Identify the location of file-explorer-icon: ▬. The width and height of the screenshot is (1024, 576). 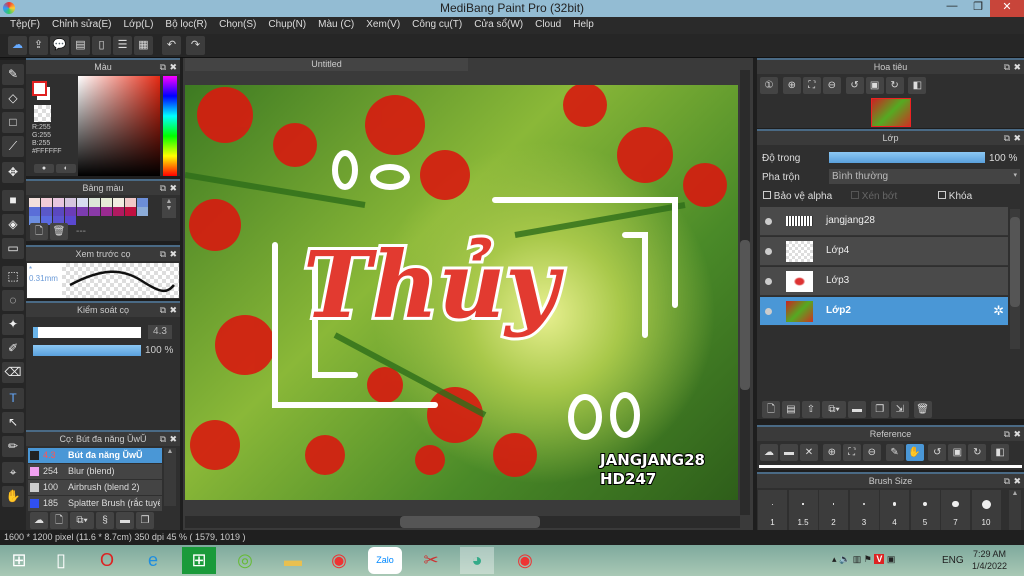
(293, 560).